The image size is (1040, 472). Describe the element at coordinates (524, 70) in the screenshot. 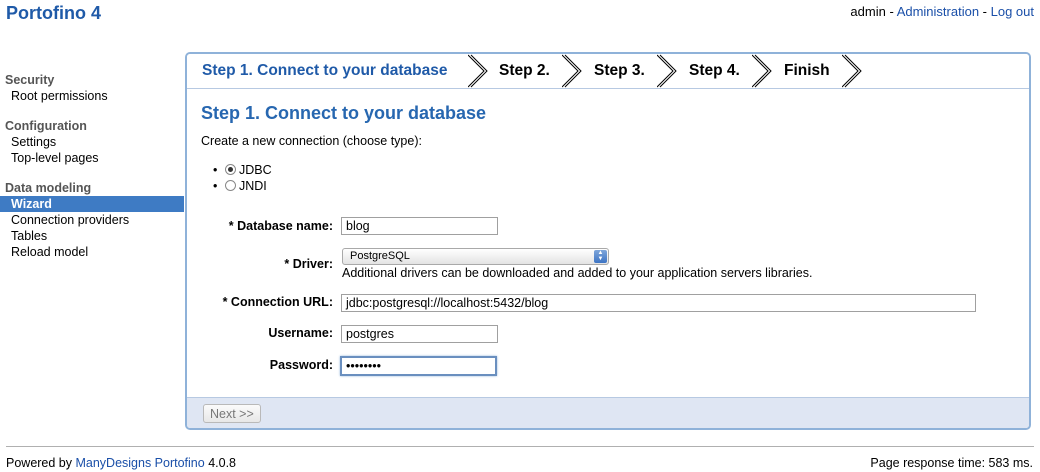

I see `step-2: Step 2.` at that location.